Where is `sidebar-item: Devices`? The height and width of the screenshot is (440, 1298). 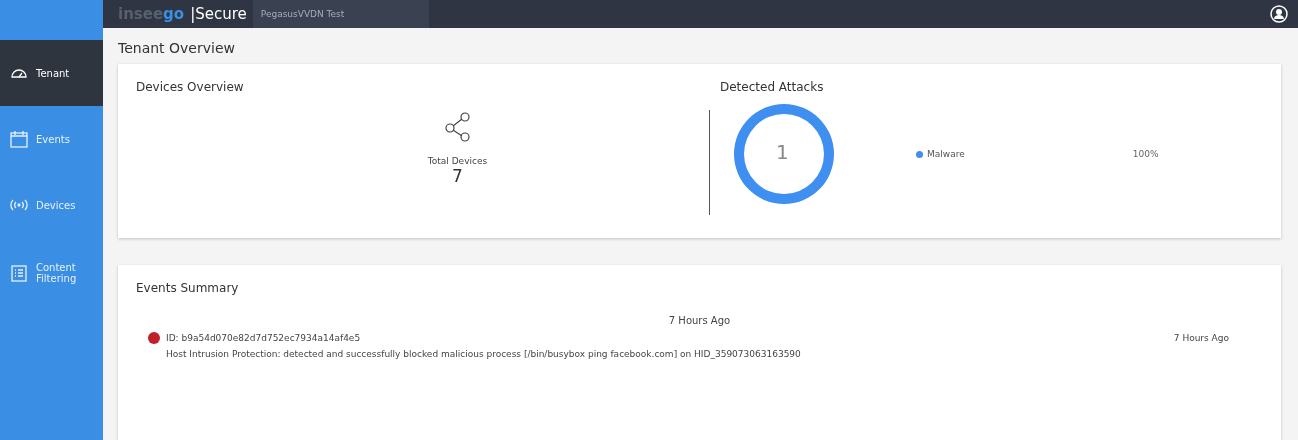 sidebar-item: Devices is located at coordinates (51, 205).